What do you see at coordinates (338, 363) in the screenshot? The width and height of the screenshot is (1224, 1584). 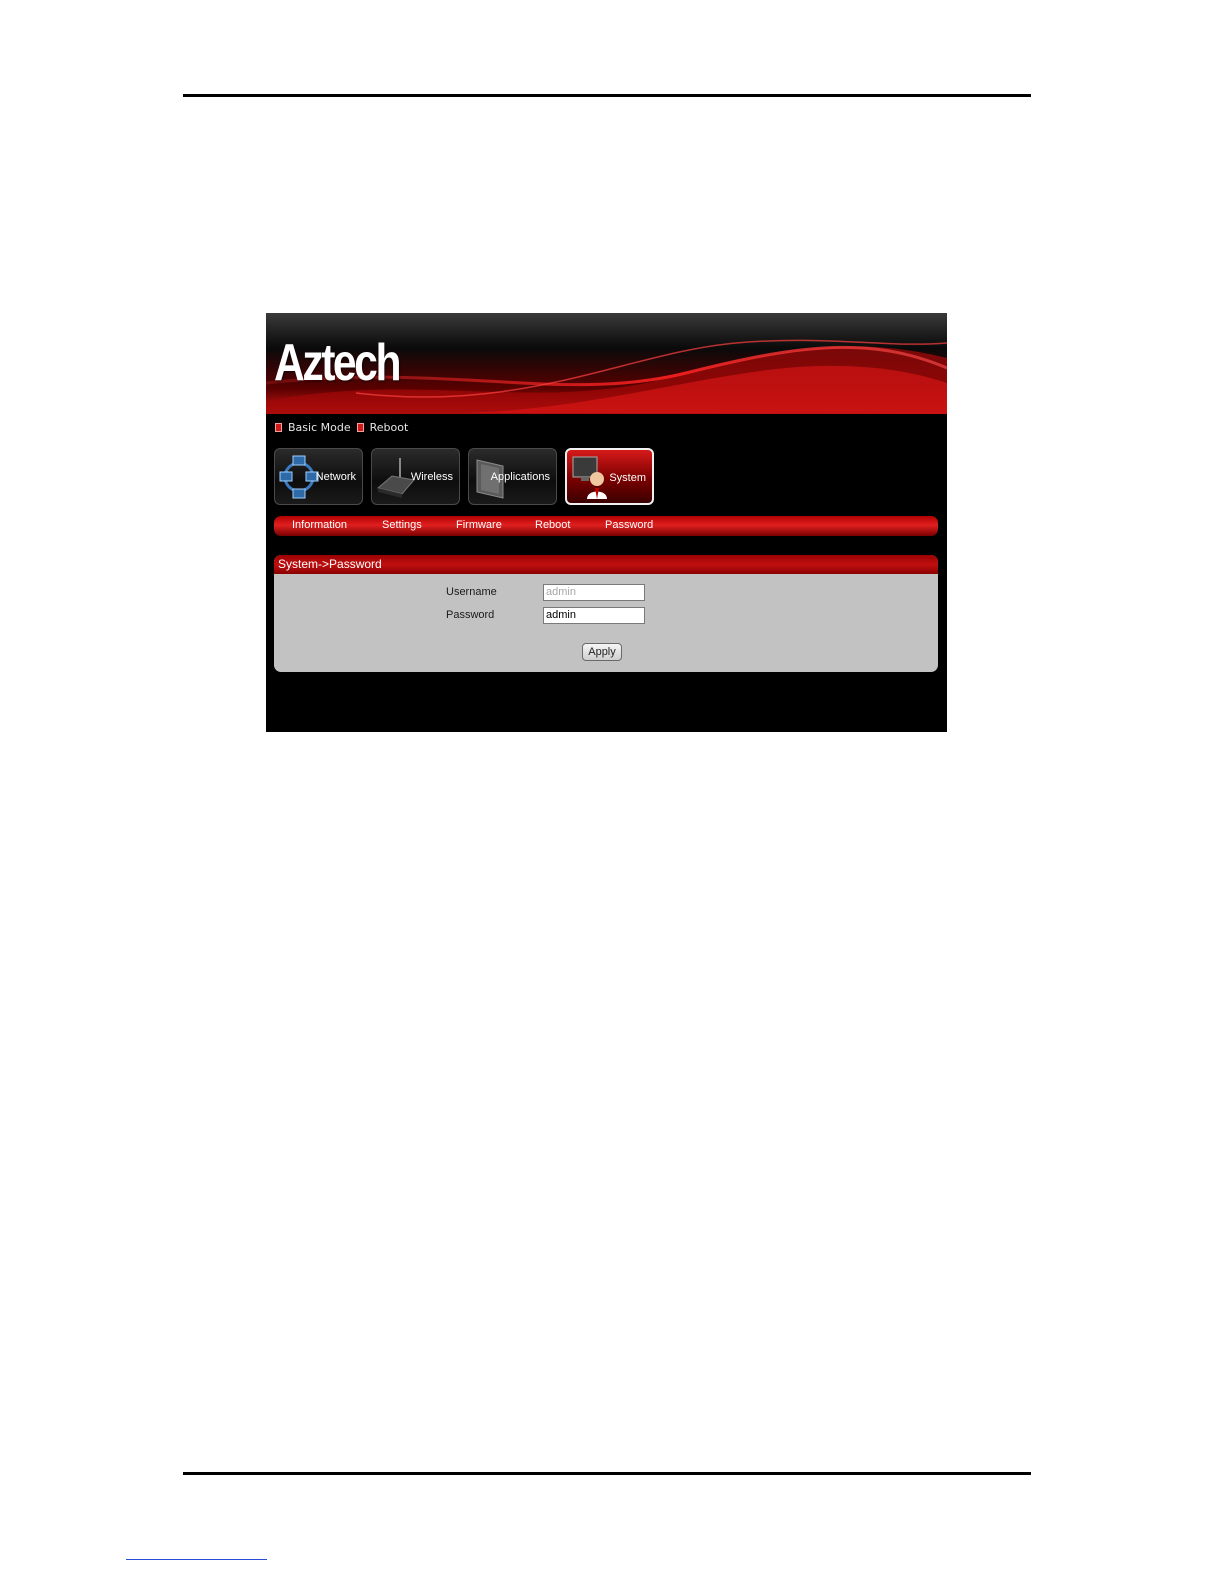 I see `aztech-logo: Aztech` at bounding box center [338, 363].